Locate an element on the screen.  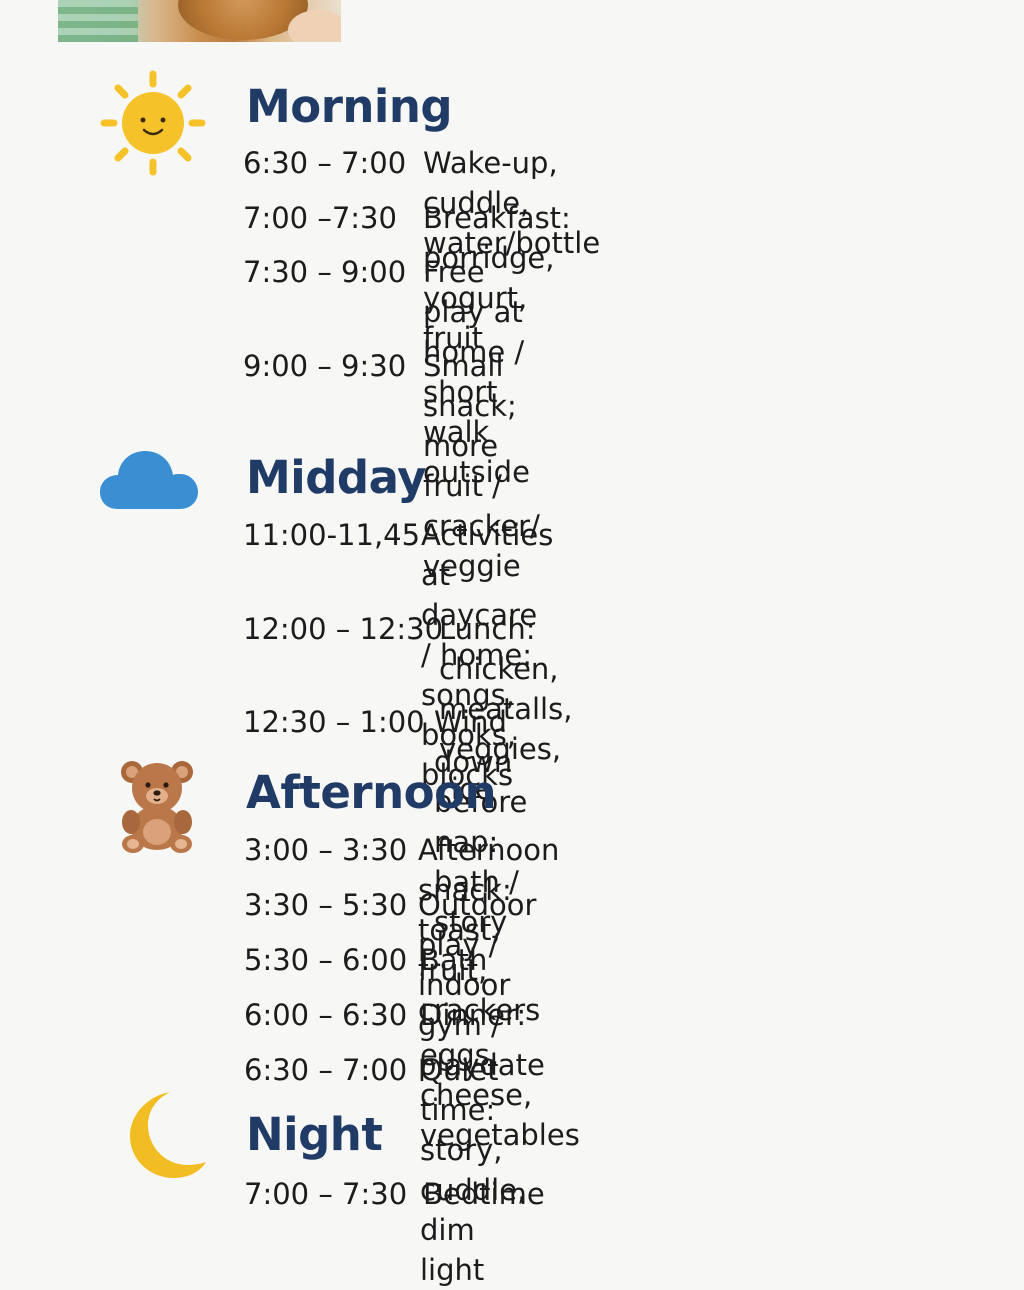
time-range: 12:00 – 12:30 is located at coordinates (343, 629).